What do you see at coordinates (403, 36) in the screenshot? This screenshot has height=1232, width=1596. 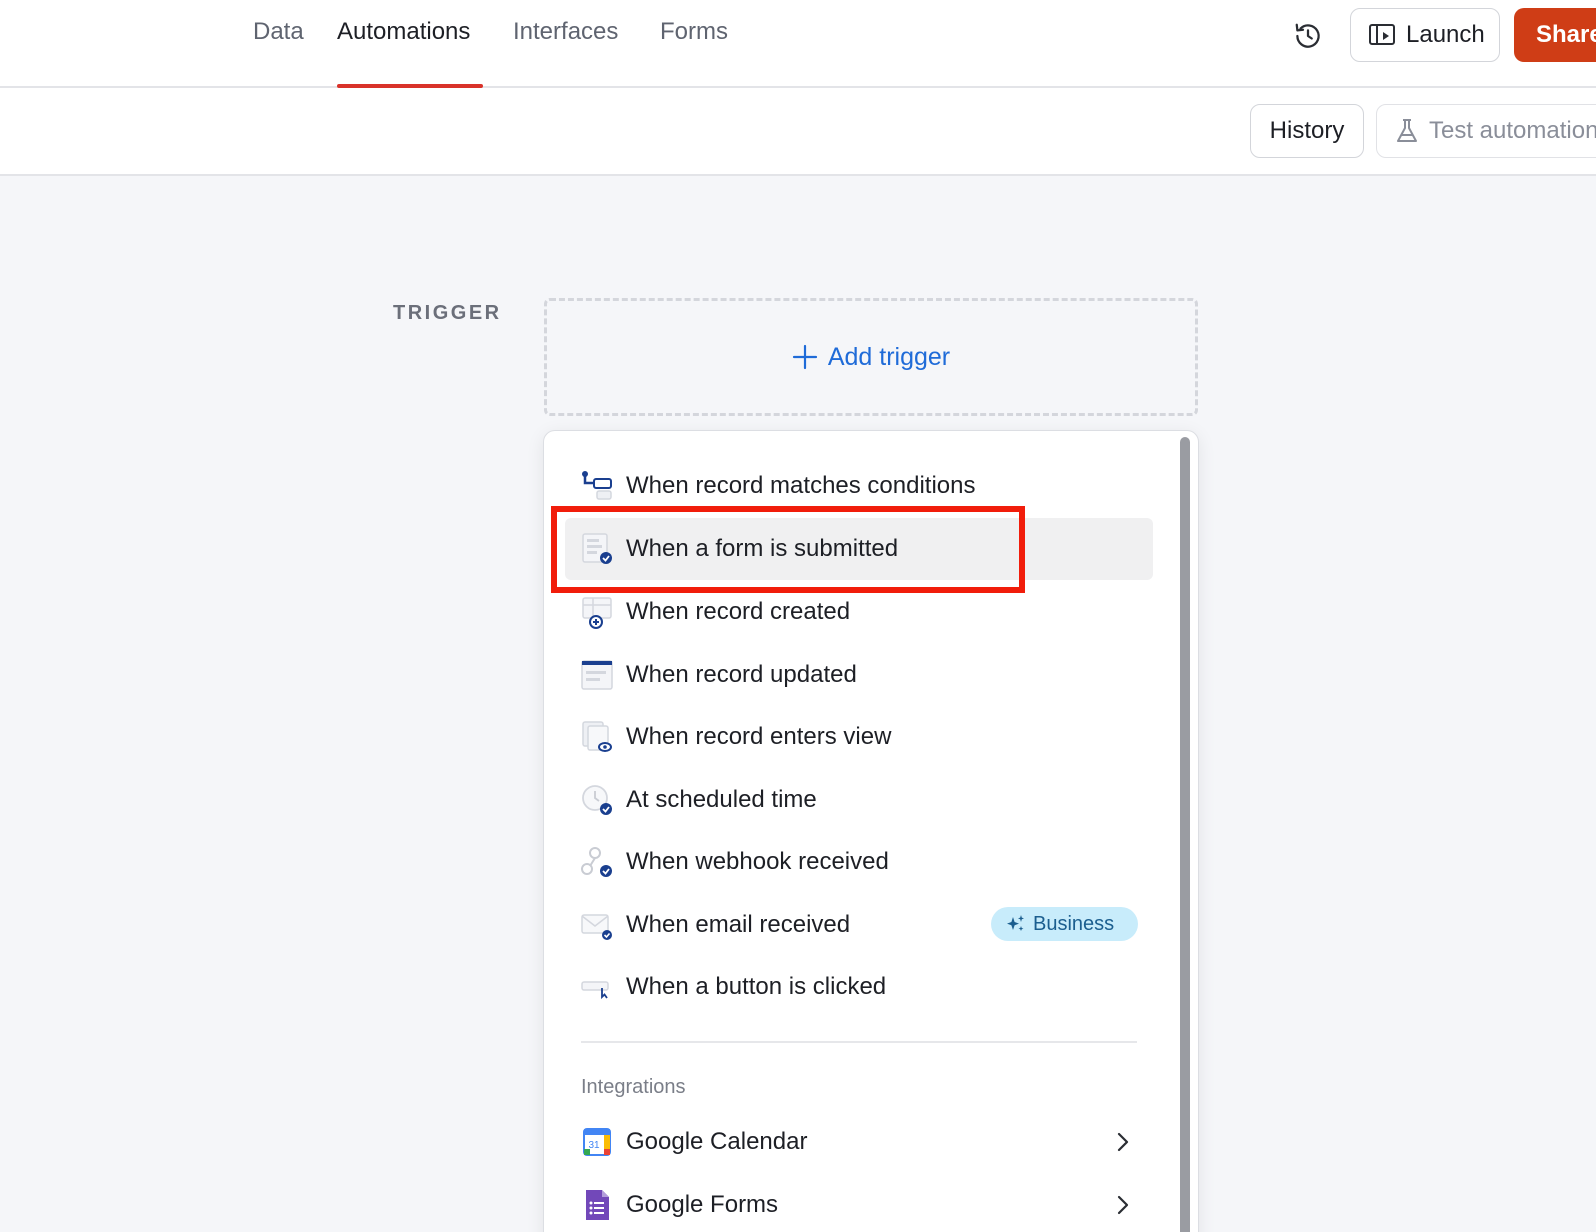 I see `tab-automations: Automations` at bounding box center [403, 36].